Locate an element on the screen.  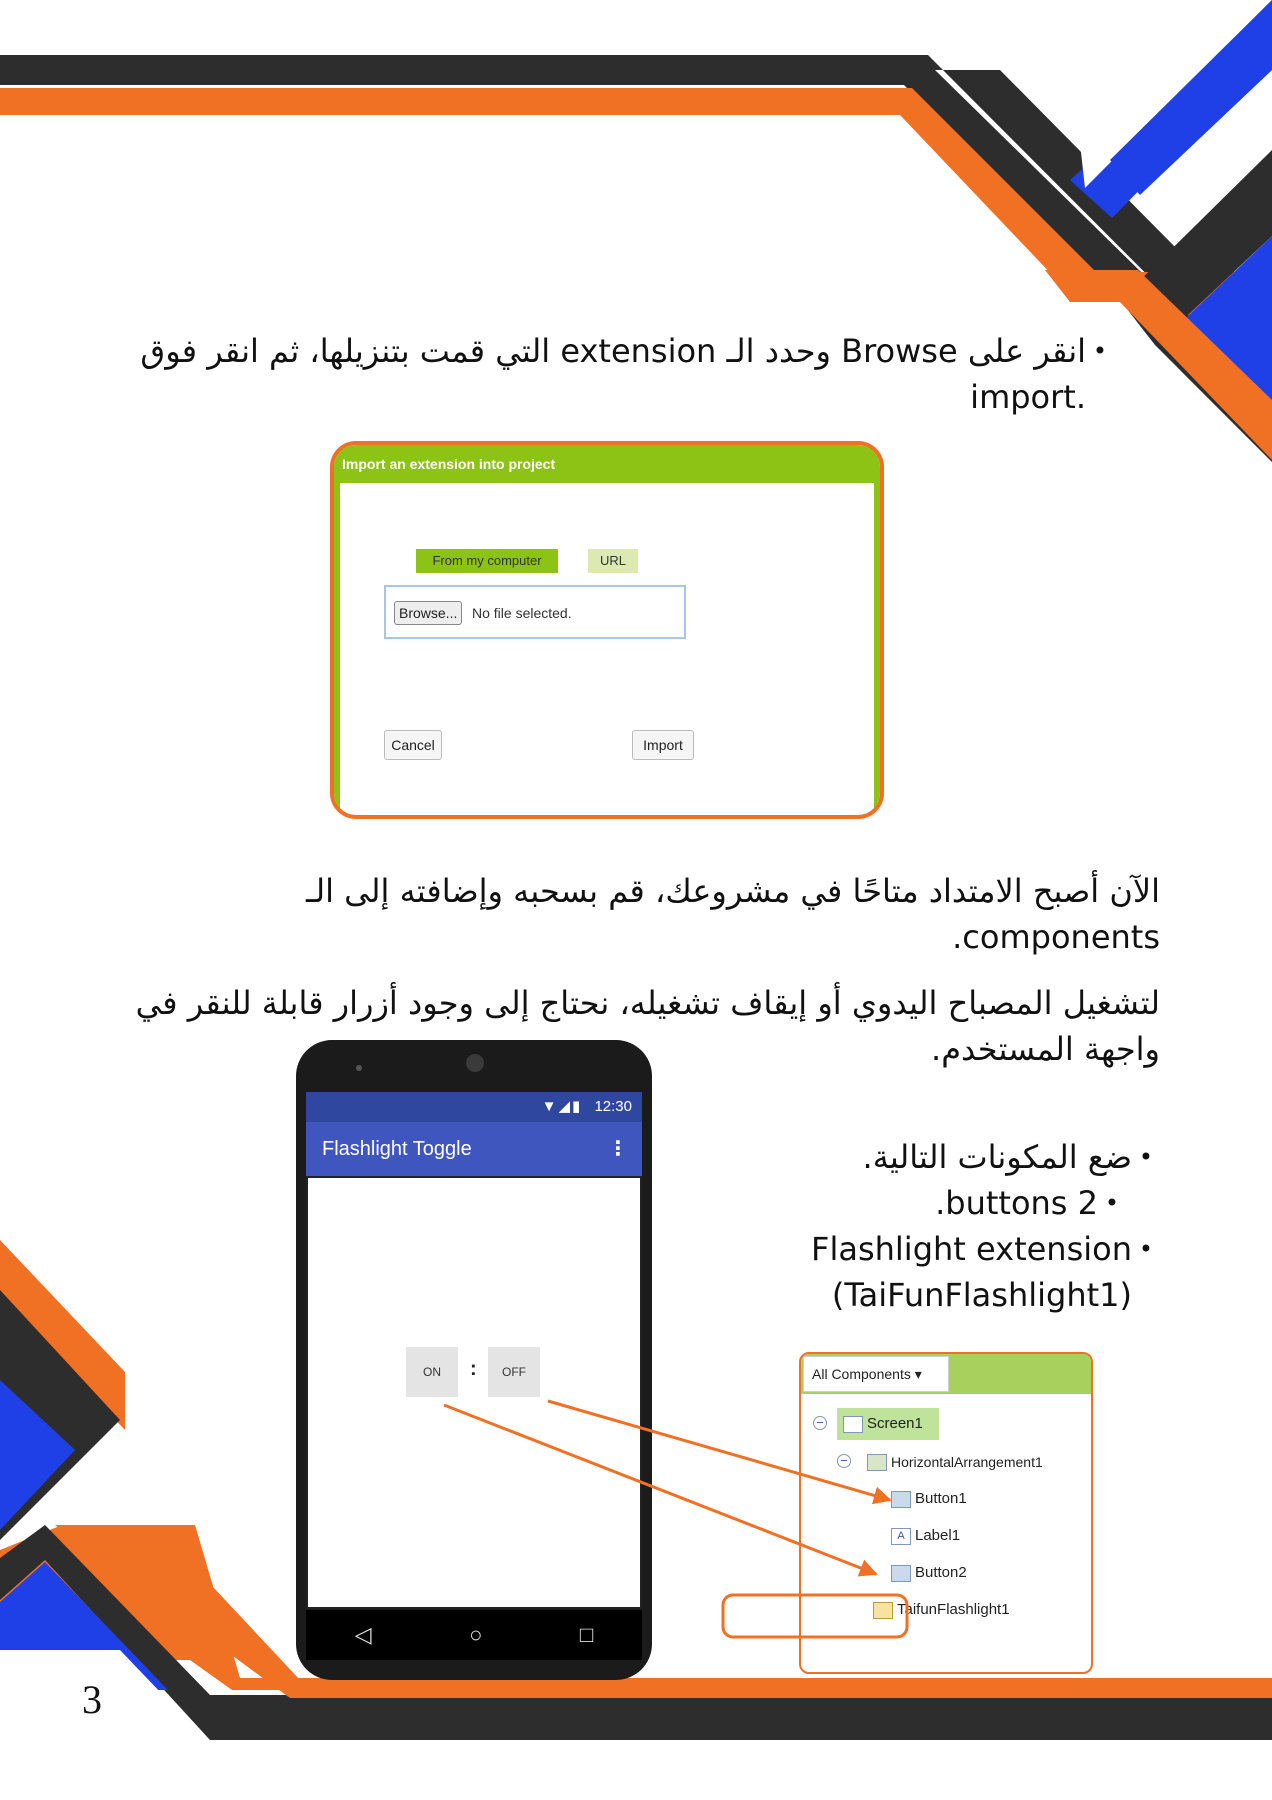
tree-item-button1: Button1 is located at coordinates (929, 1499).